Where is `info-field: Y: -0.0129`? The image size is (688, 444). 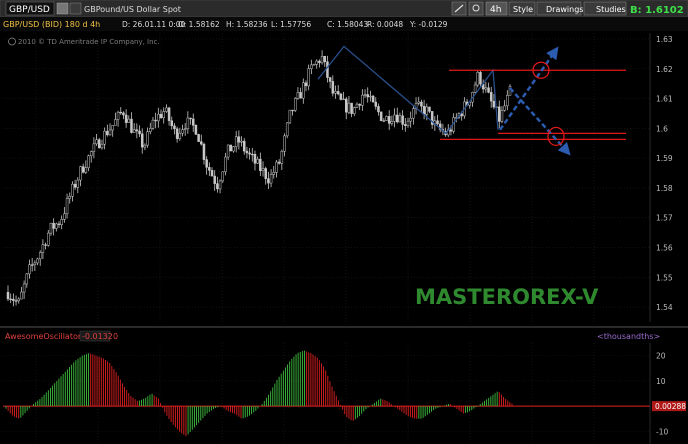
info-field: Y: -0.0129 is located at coordinates (428, 24).